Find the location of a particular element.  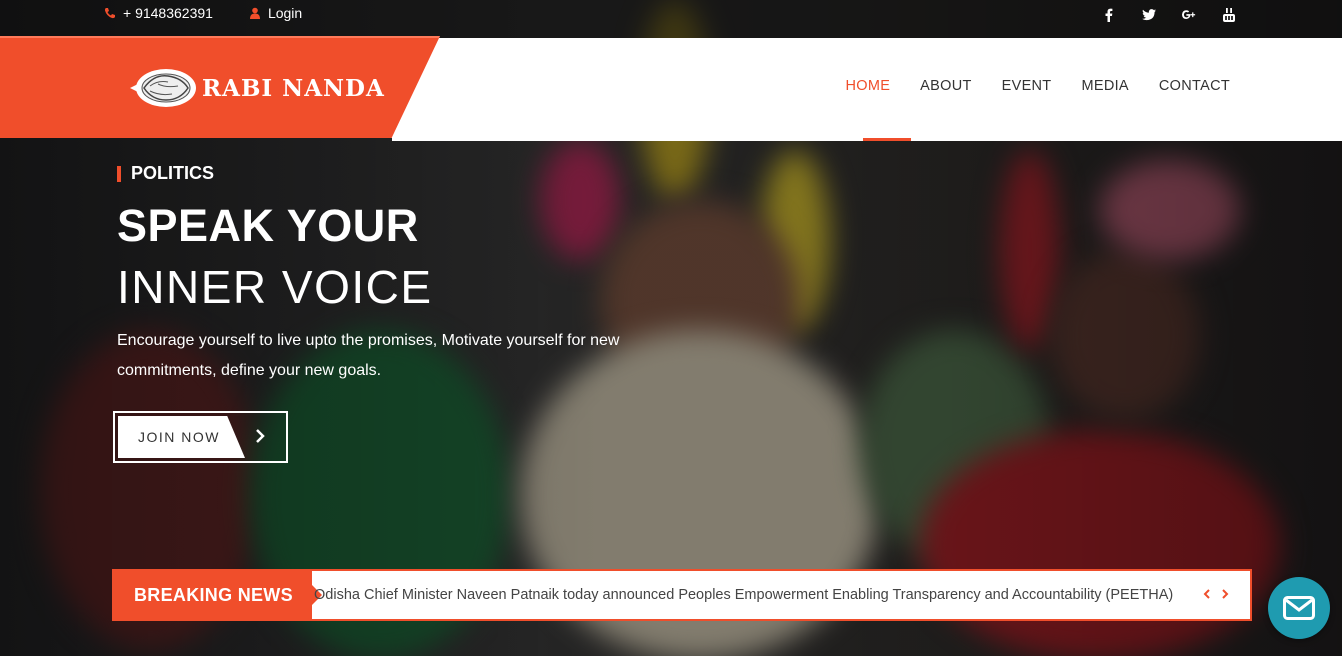

nav-active-indicator is located at coordinates (887, 139).